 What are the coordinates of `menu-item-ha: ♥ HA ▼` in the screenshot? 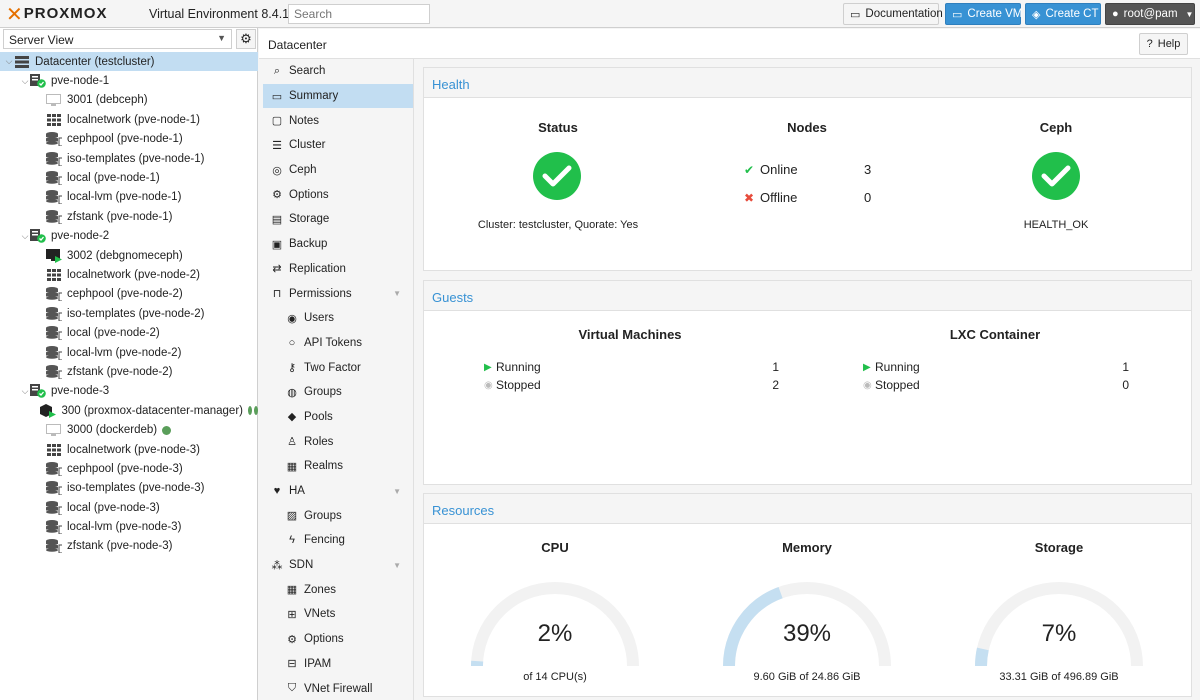 It's located at (338, 491).